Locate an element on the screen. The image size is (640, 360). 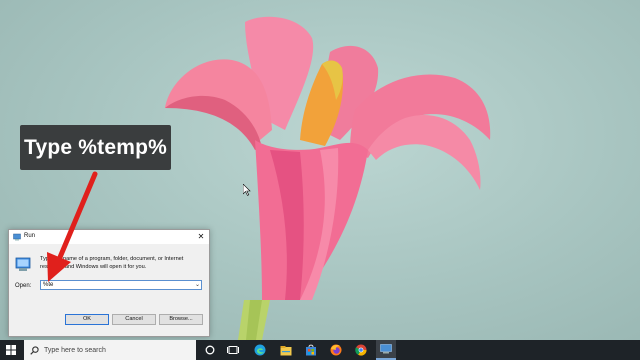
taskbar-run-active is located at coordinates (386, 350).